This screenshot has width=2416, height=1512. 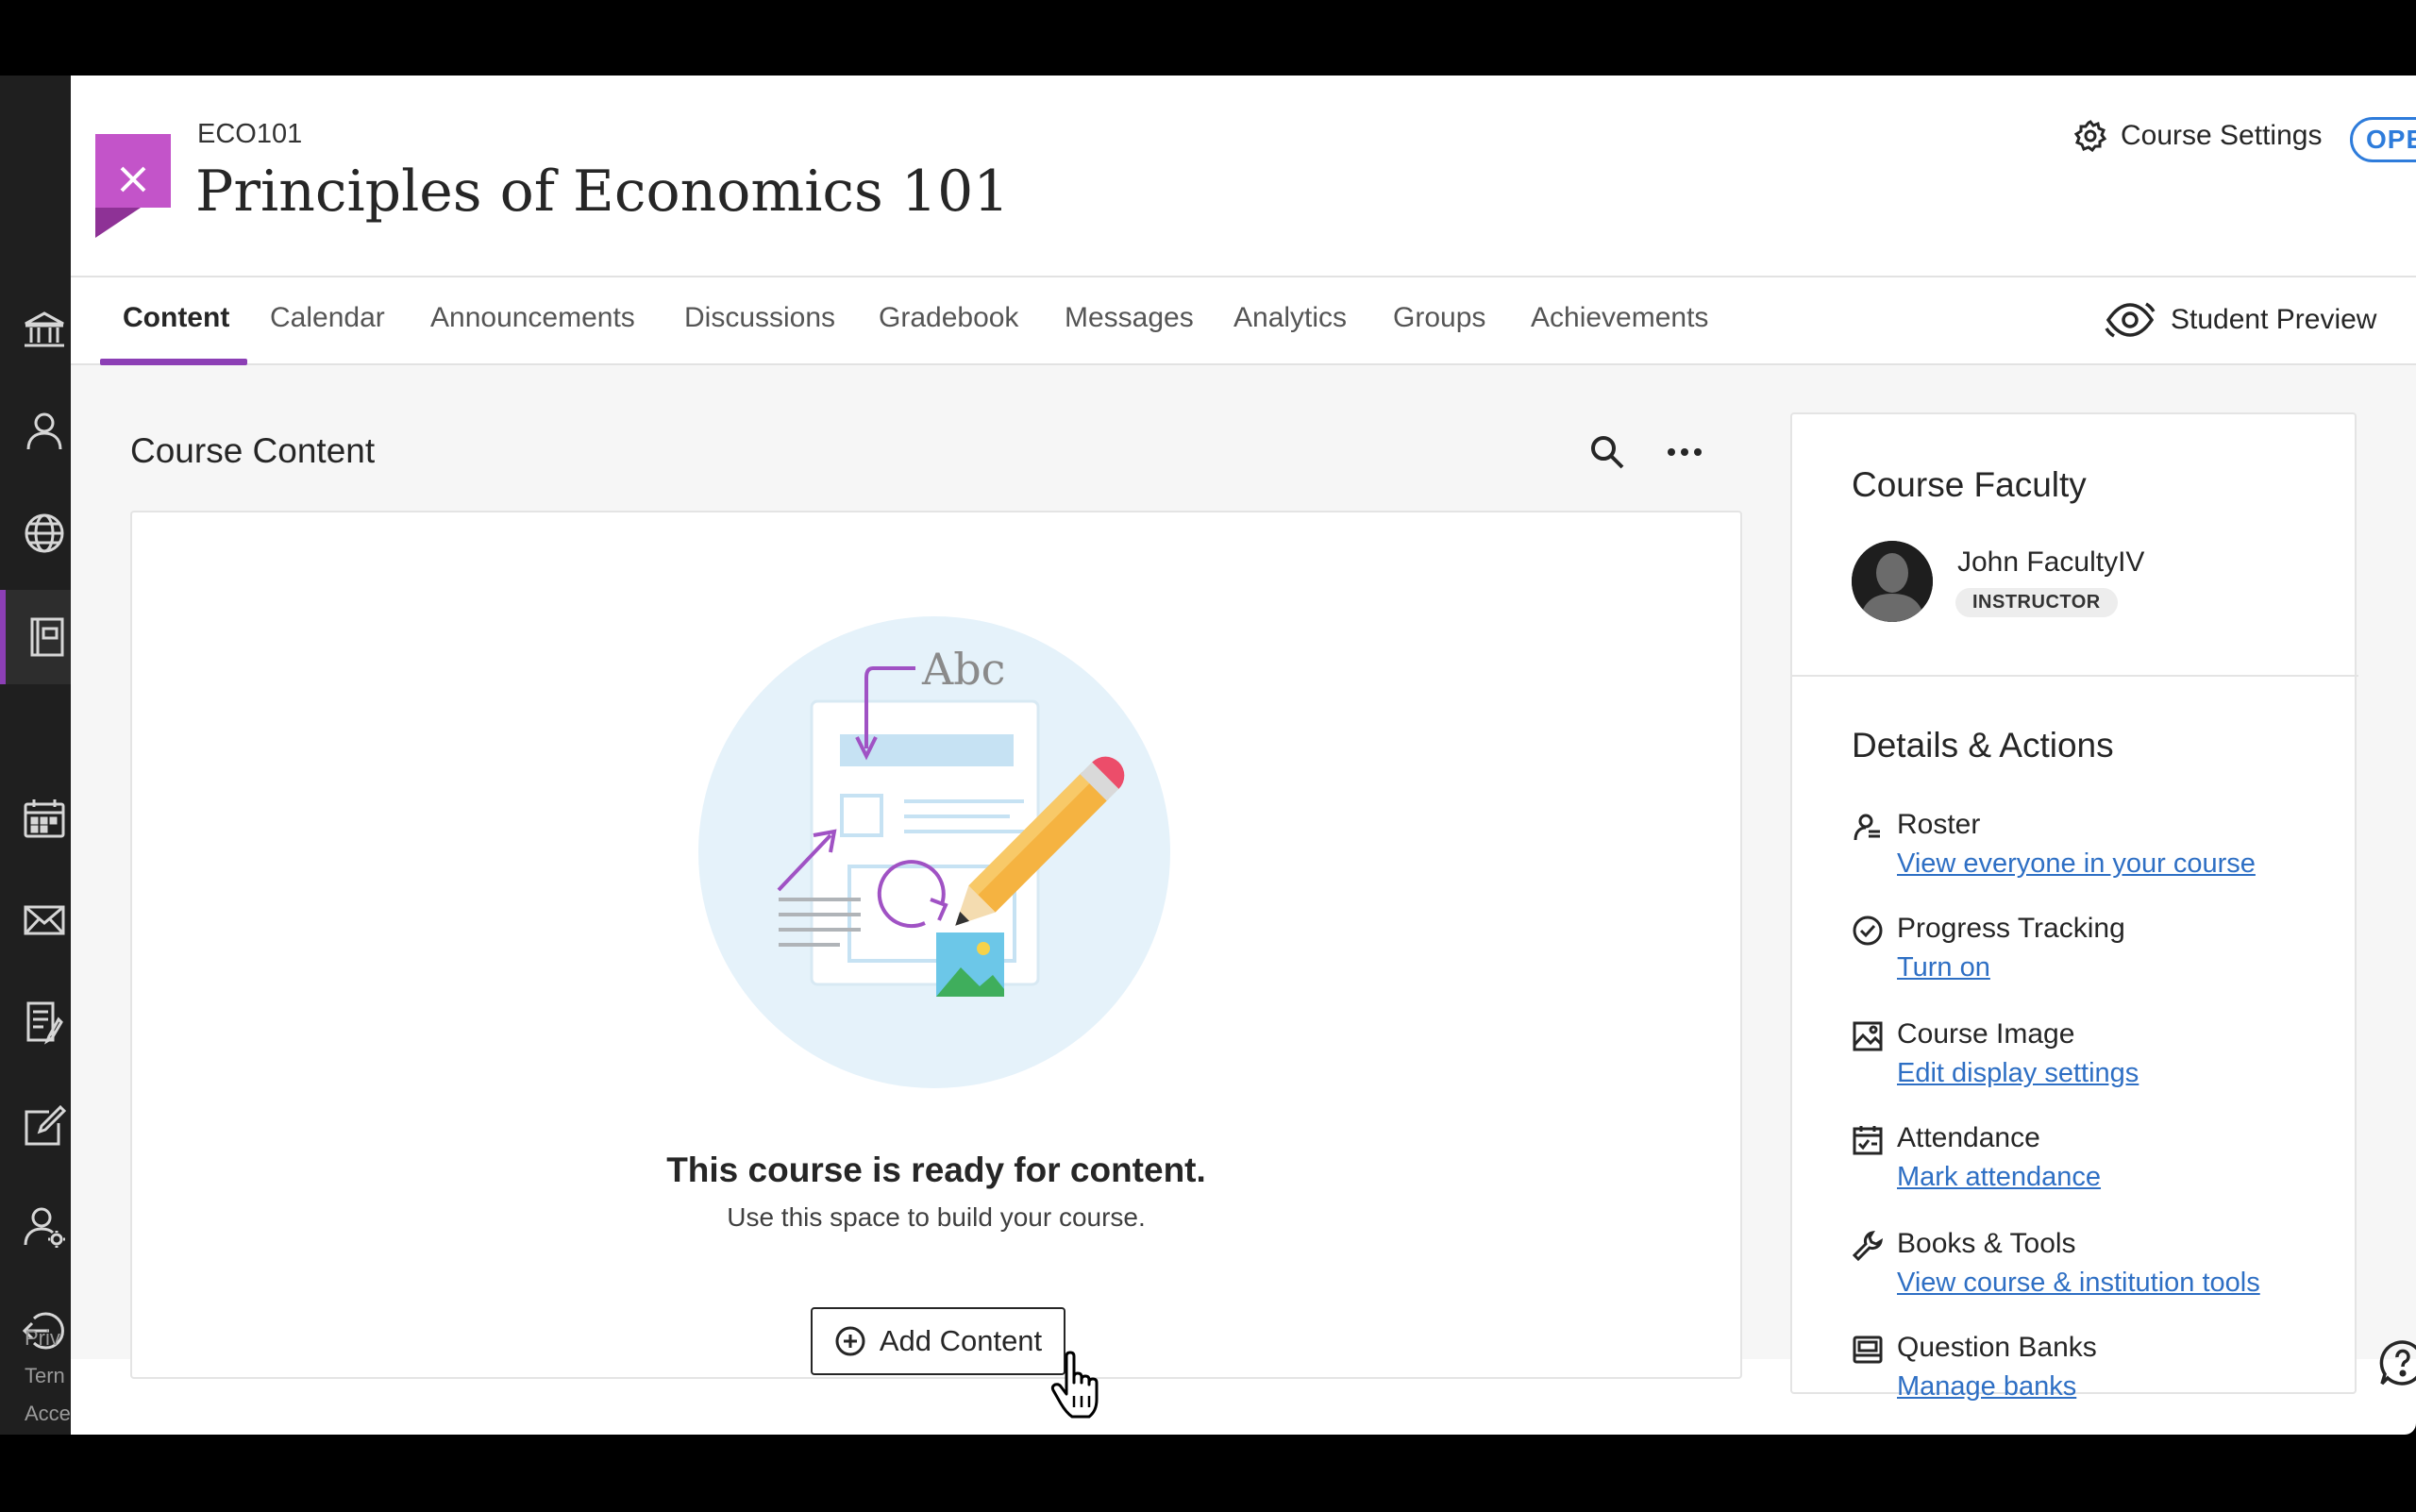 What do you see at coordinates (44, 818) in the screenshot?
I see `calendar-icon` at bounding box center [44, 818].